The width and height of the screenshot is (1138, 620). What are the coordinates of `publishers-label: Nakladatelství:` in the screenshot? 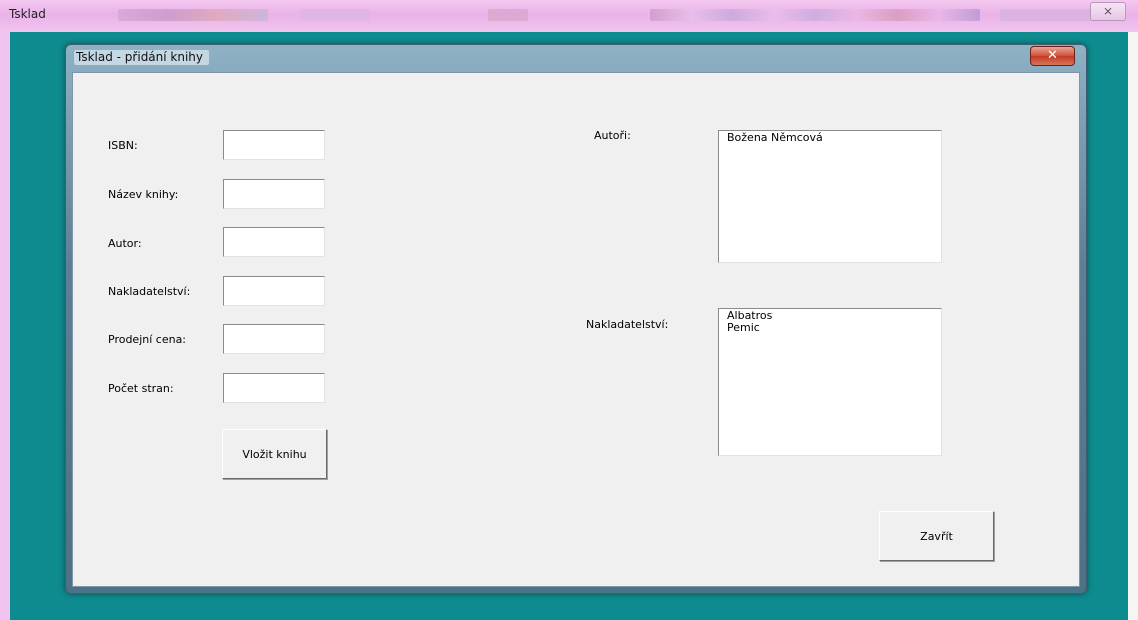 It's located at (627, 324).